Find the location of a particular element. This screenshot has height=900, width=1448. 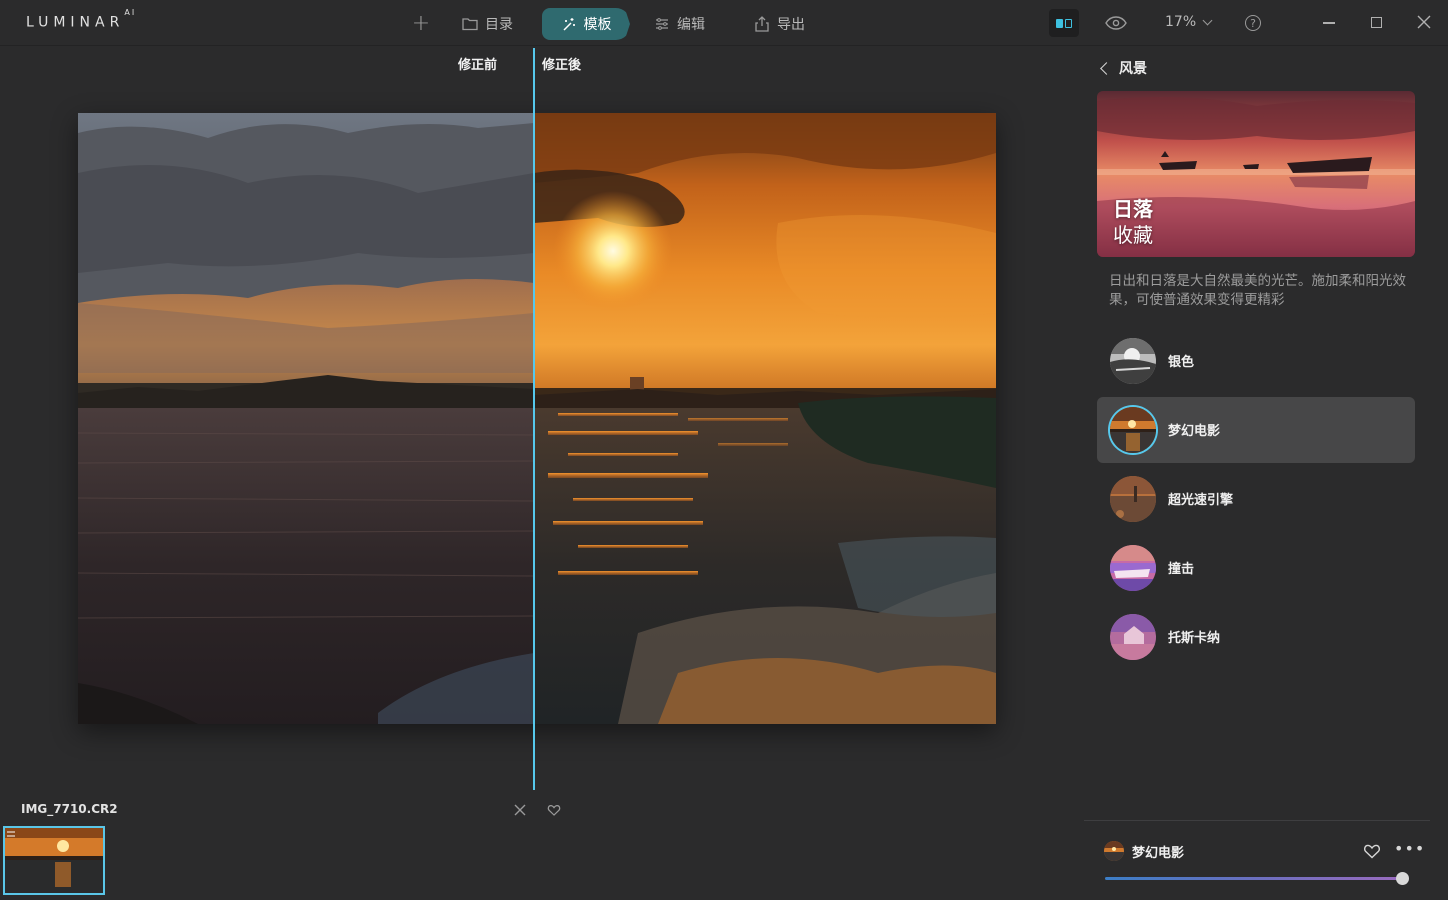

sliders-icon is located at coordinates (662, 24).